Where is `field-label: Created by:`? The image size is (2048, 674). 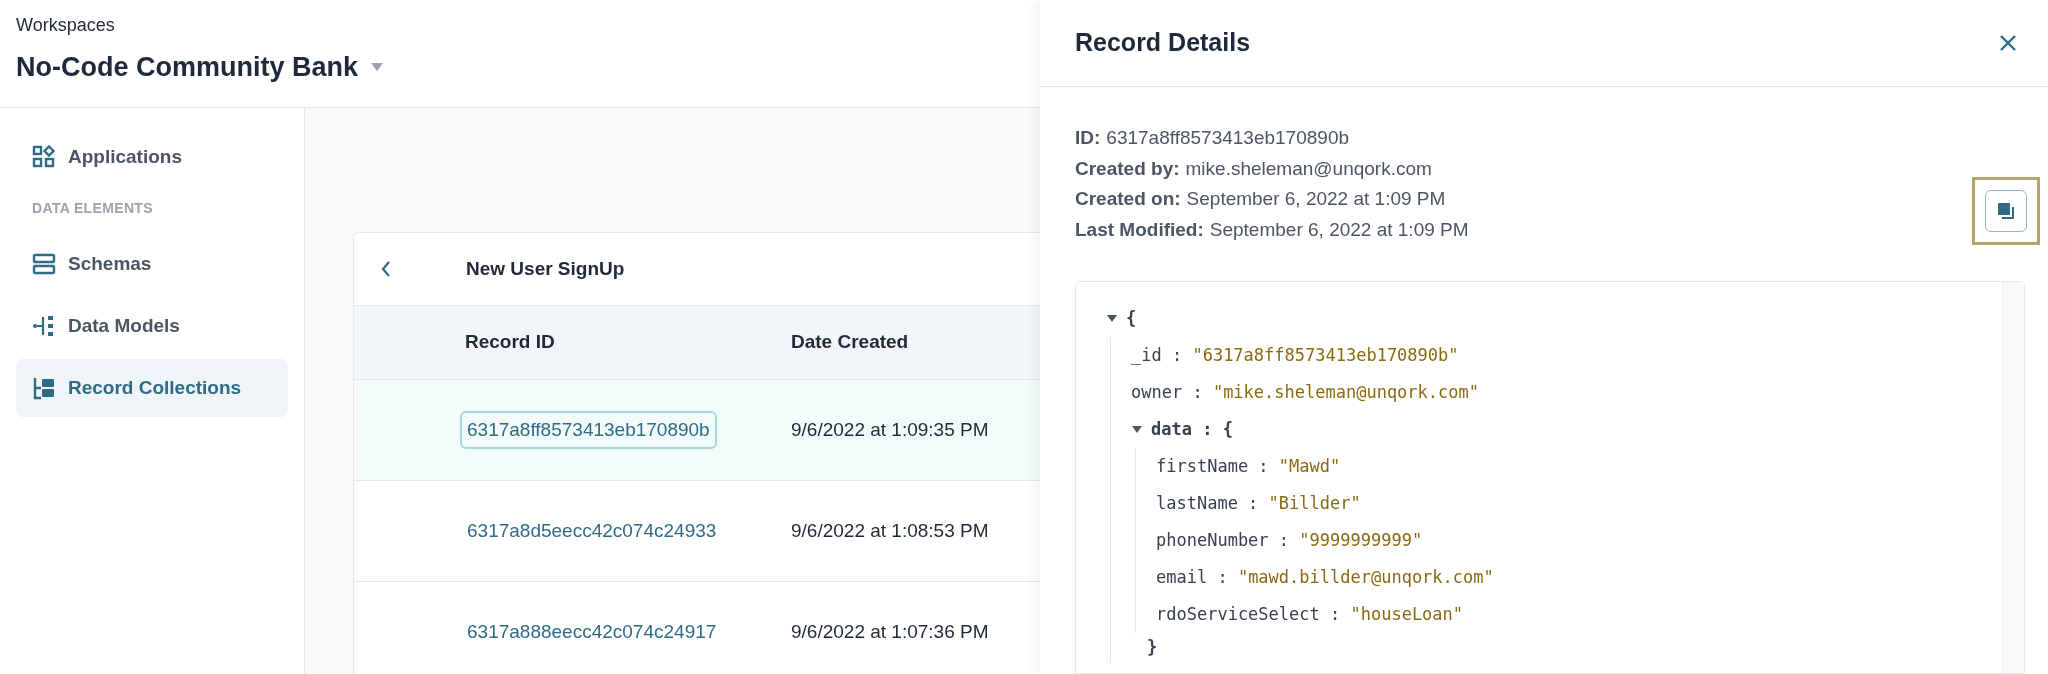 field-label: Created by: is located at coordinates (1127, 168).